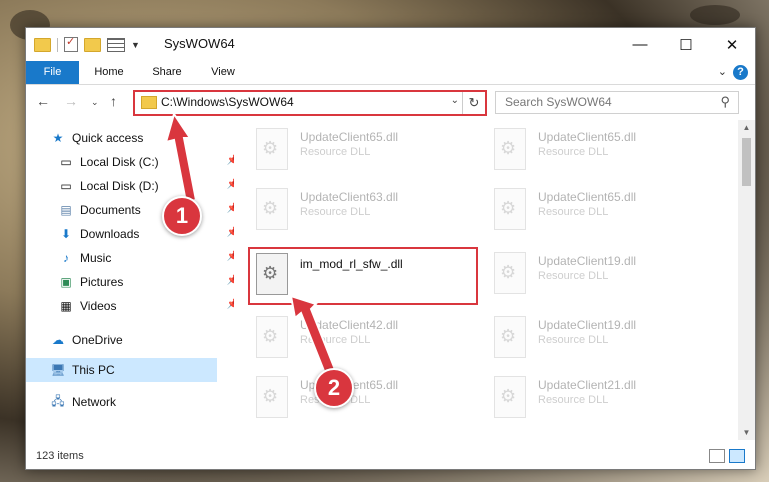 The width and height of the screenshot is (769, 482). Describe the element at coordinates (740, 72) in the screenshot. I see `help-icon: ?` at that location.